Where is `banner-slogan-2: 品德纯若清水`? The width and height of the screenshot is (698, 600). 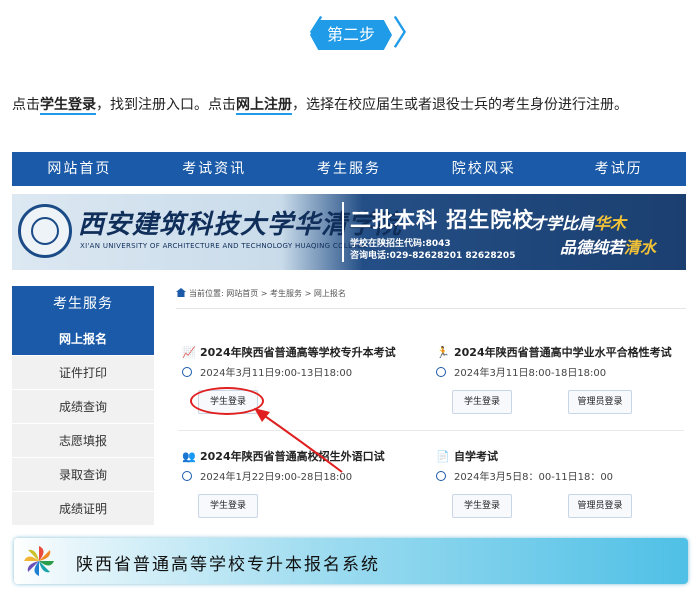 banner-slogan-2: 品德纯若清水 is located at coordinates (608, 247).